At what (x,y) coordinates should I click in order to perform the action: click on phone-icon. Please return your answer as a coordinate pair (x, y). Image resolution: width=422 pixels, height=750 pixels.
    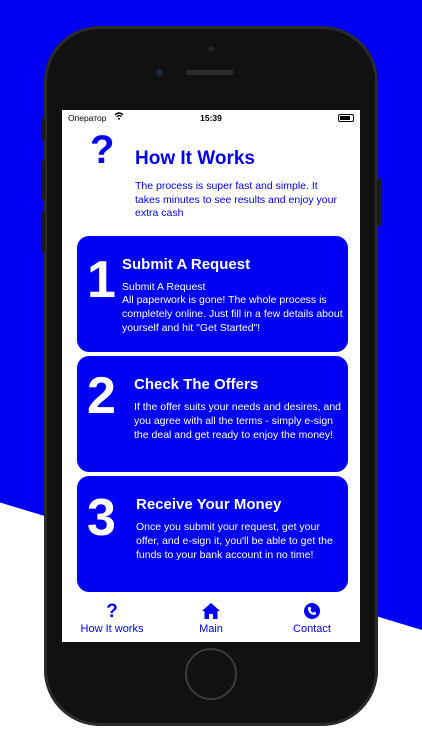
    Looking at the image, I should click on (311, 612).